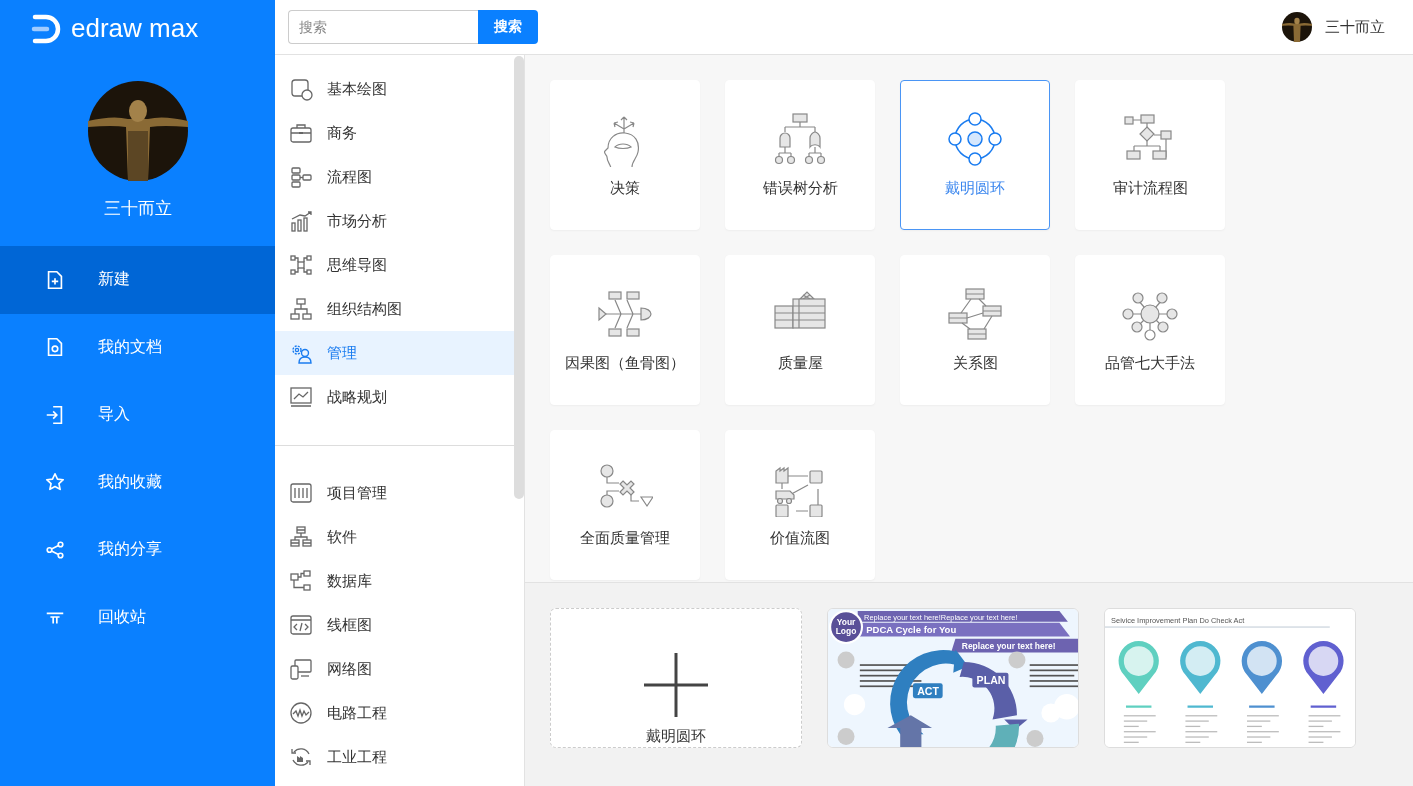 Image resolution: width=1413 pixels, height=786 pixels. What do you see at coordinates (800, 330) in the screenshot?
I see `diagram-type-card: 质量屋` at bounding box center [800, 330].